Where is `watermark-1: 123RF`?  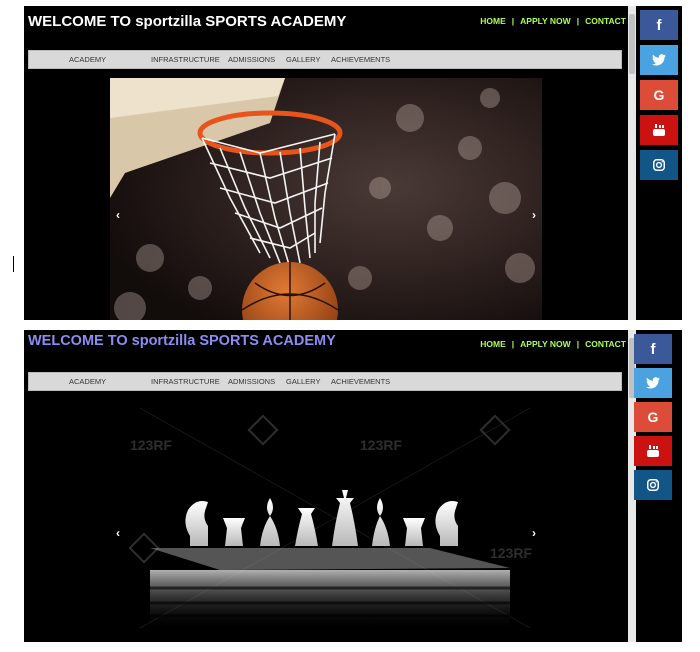 watermark-1: 123RF is located at coordinates (151, 445).